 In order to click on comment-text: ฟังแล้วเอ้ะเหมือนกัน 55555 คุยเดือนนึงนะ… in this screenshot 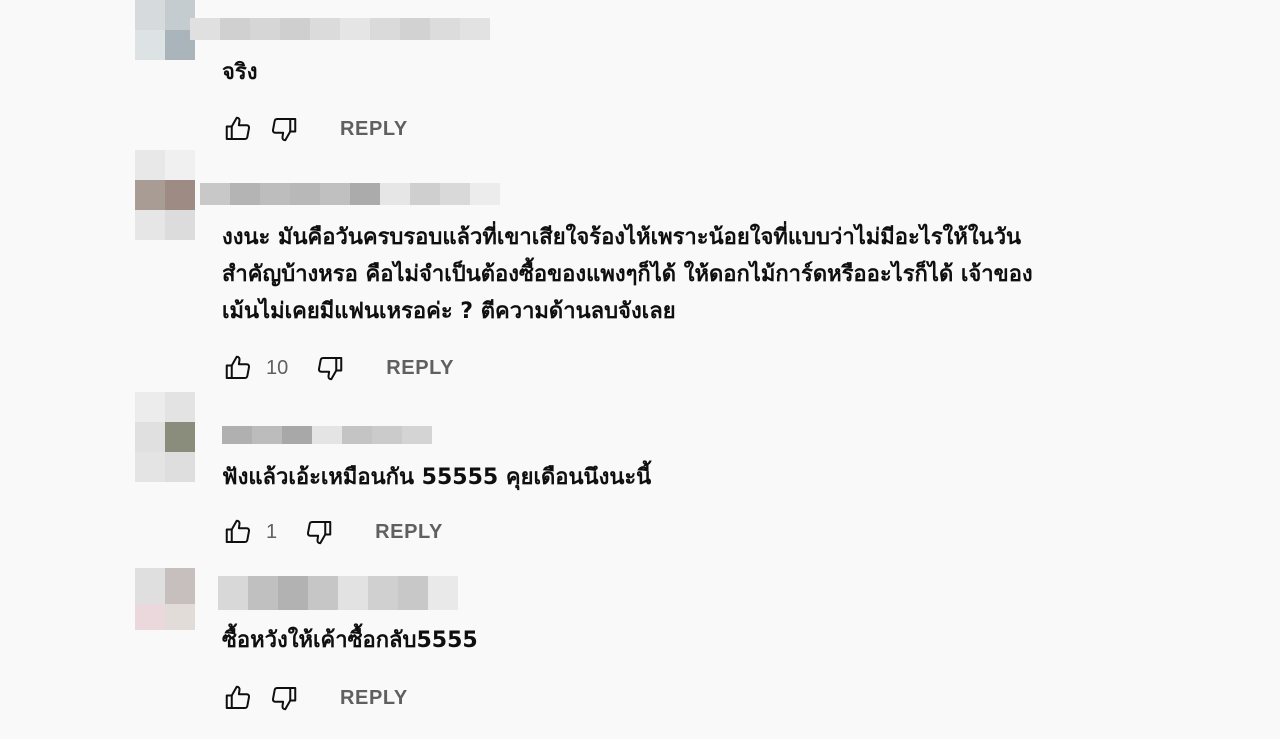, I will do `click(437, 477)`.